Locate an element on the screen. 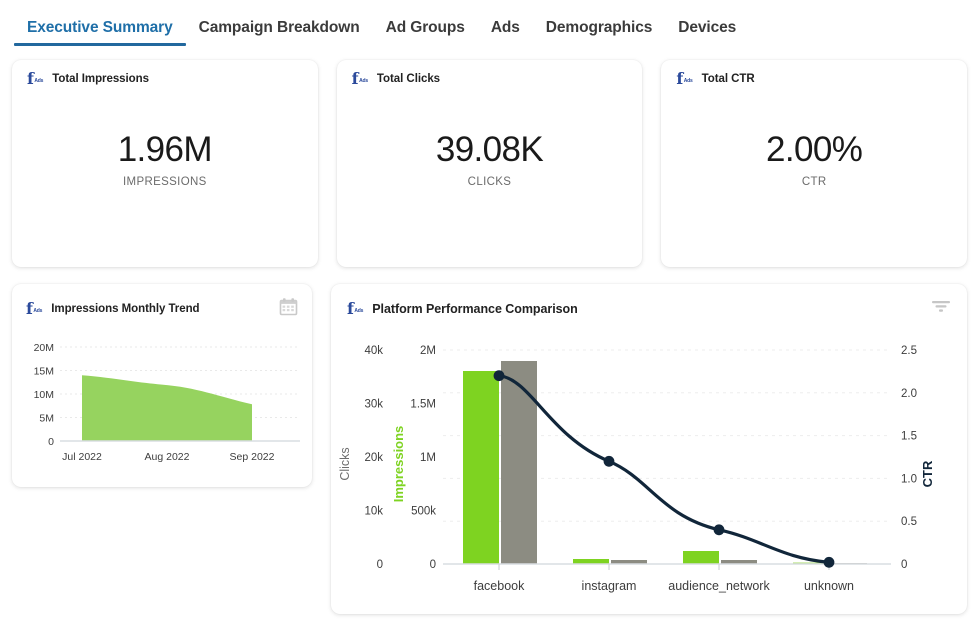 Image resolution: width=979 pixels, height=634 pixels. bar-clicks-facebook is located at coordinates (481, 467).